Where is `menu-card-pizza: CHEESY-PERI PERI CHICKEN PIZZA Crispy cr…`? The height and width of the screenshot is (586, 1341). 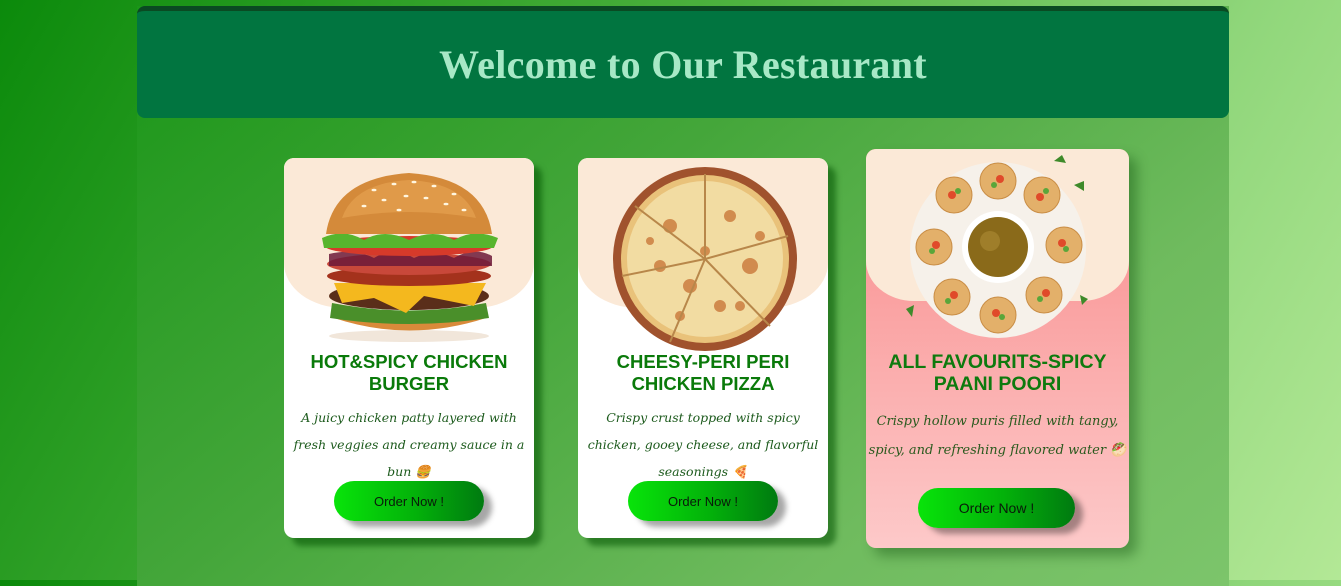
menu-card-pizza: CHEESY-PERI PERI CHICKEN PIZZA Crispy cr… is located at coordinates (703, 348).